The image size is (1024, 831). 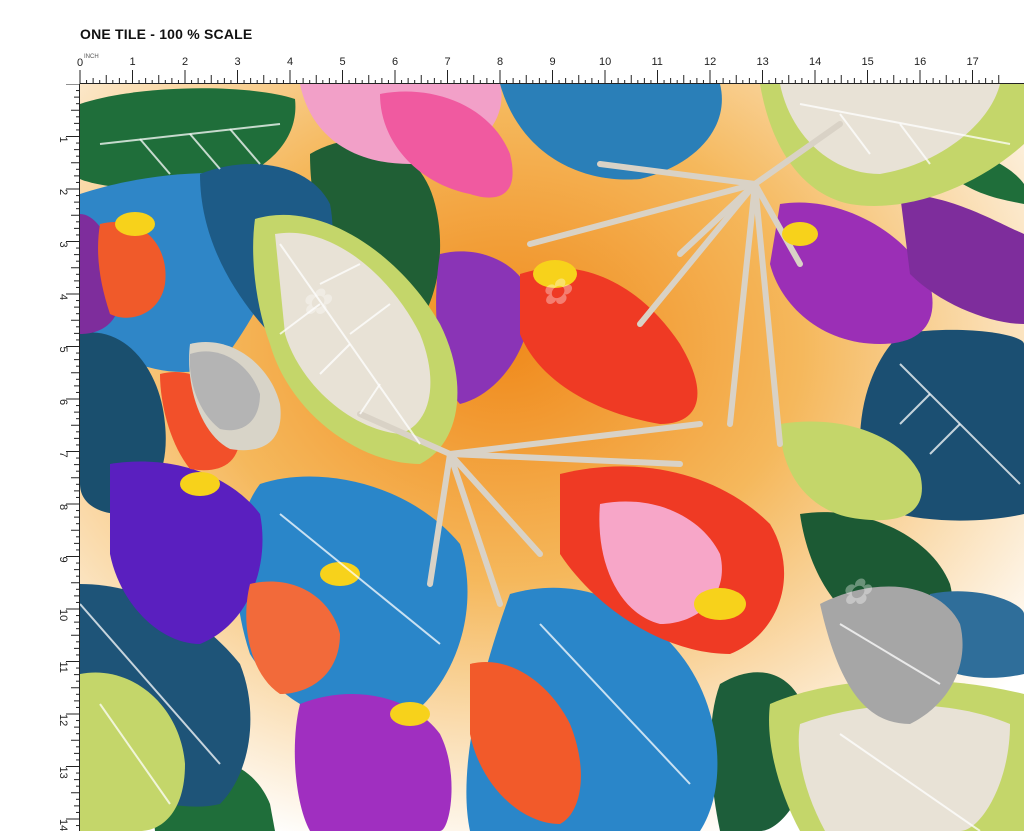 I want to click on page-title: ONE TILE - 100 % SCALE, so click(x=166, y=34).